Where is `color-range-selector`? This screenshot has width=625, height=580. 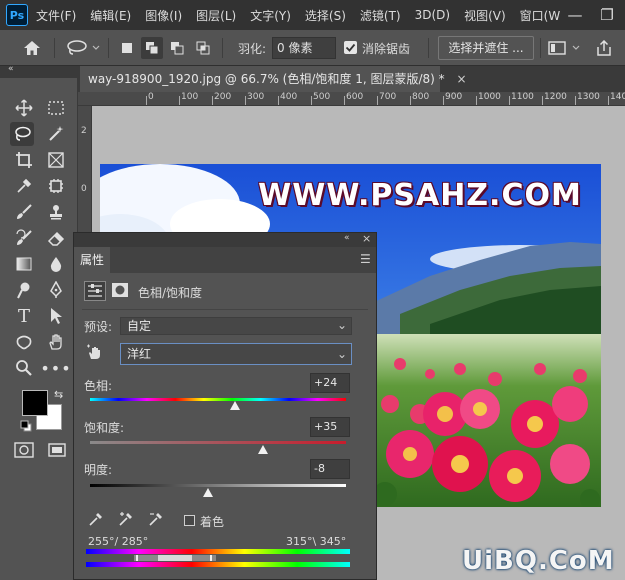 color-range-selector is located at coordinates (175, 558).